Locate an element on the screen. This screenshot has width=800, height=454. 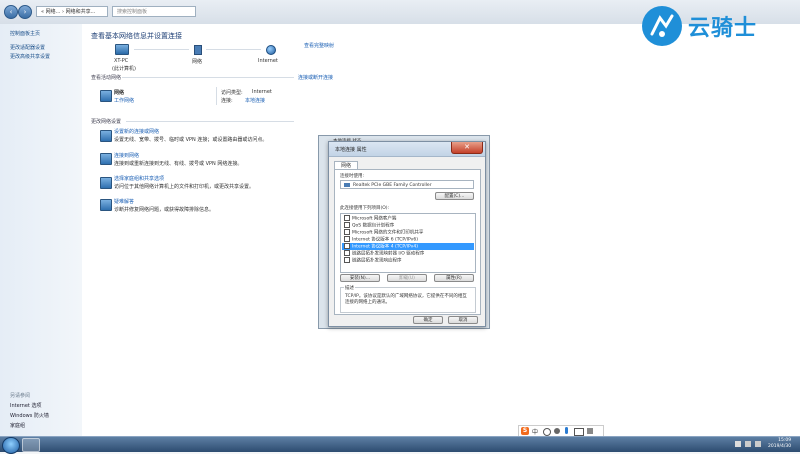
clock-date: 2019/4/30 is located at coordinates (780, 446).